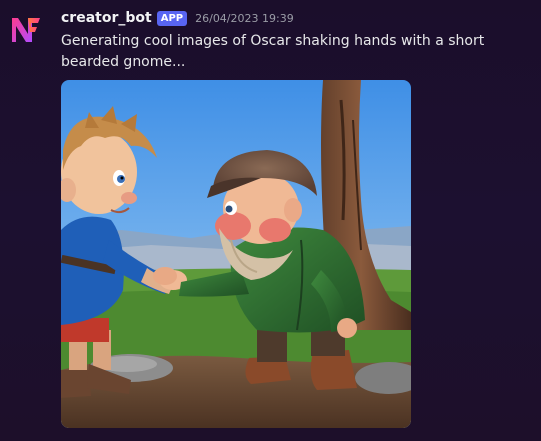 This screenshot has width=541, height=441. I want to click on author-name: creator_bot, so click(106, 18).